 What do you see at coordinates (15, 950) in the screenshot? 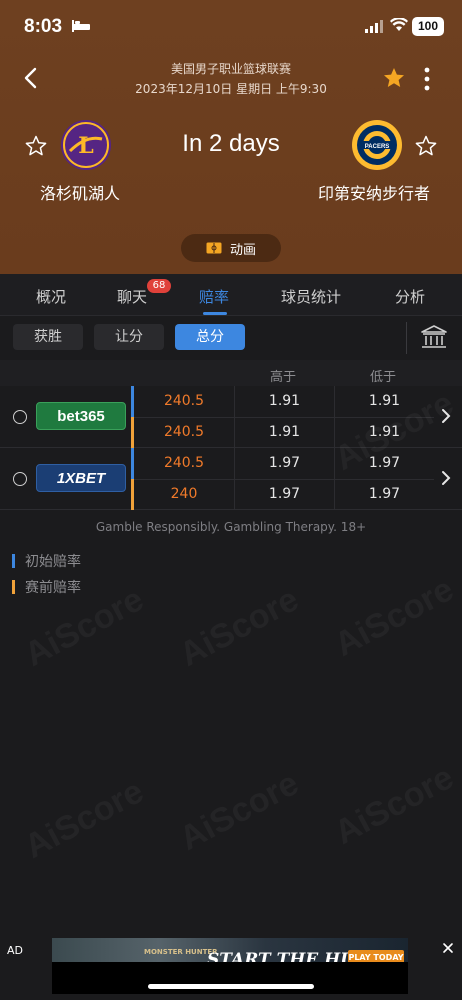
I see `ad-label: AD` at bounding box center [15, 950].